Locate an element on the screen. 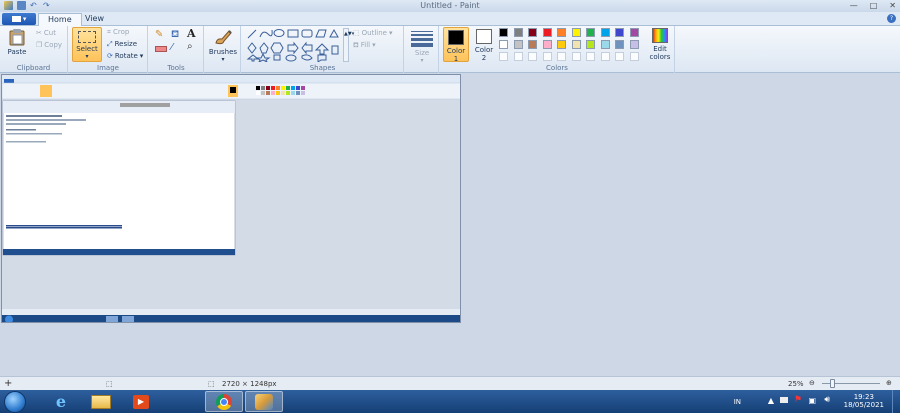  taskbar-media-player: ▶ is located at coordinates (141, 401).